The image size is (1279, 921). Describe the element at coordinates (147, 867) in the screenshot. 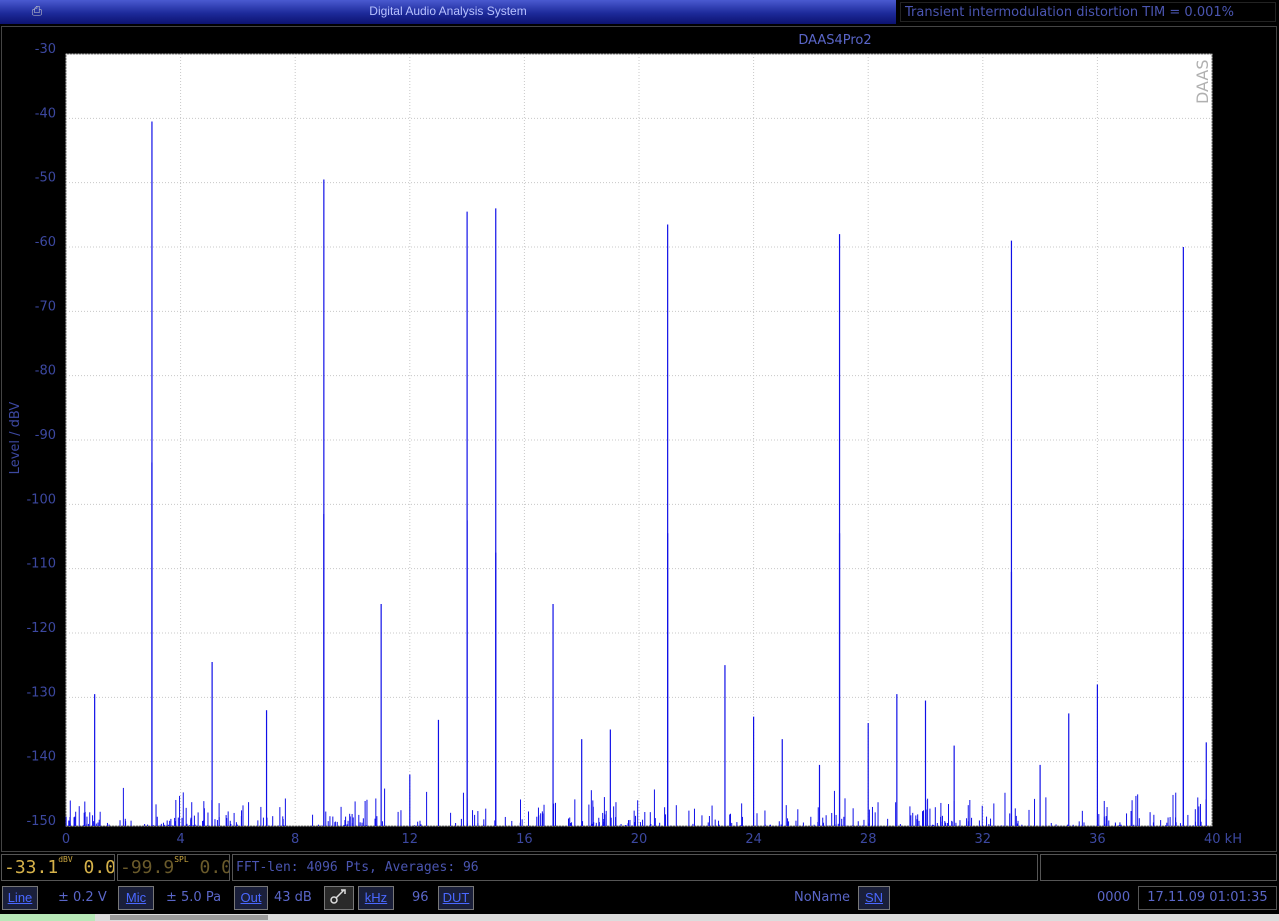

I see `spl-value: -99.9` at that location.